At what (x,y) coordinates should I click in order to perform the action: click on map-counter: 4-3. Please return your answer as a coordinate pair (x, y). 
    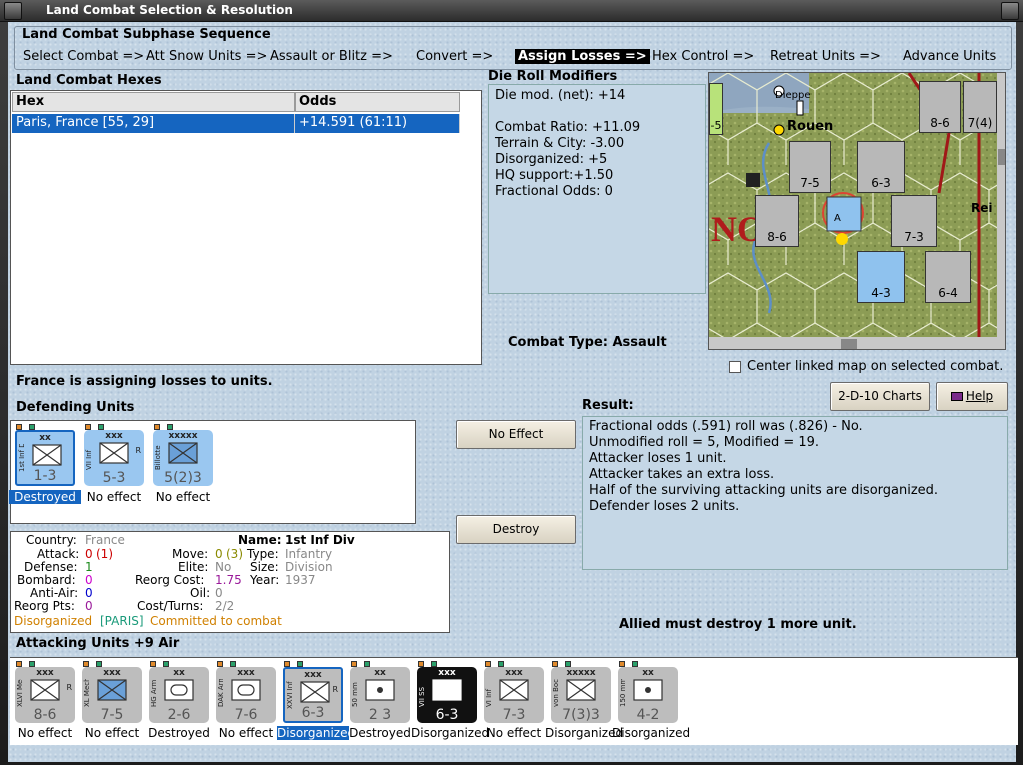
    Looking at the image, I should click on (881, 277).